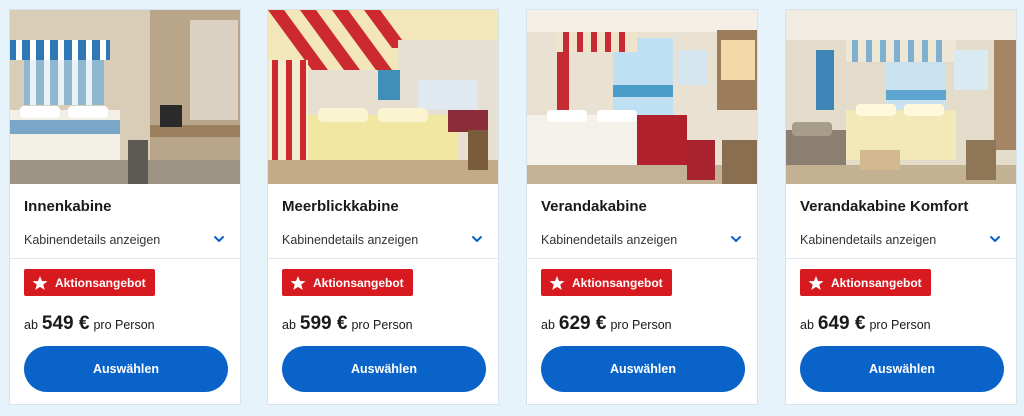 The image size is (1024, 416). I want to click on price-line: ab 649 € pro Person, so click(865, 324).